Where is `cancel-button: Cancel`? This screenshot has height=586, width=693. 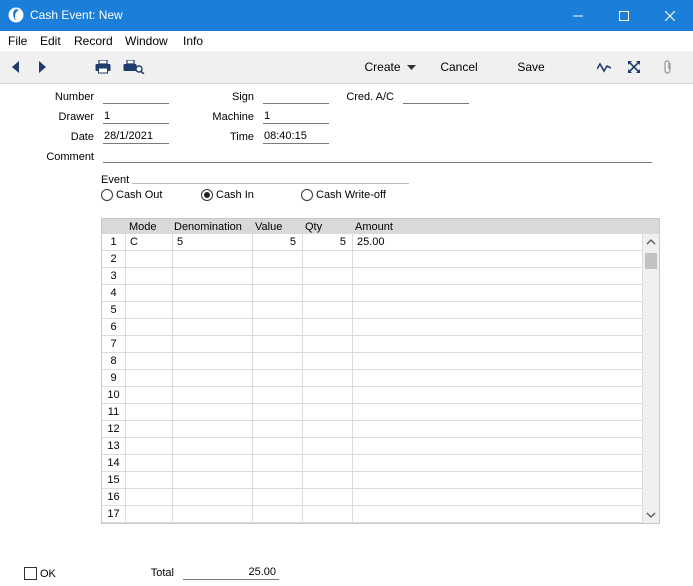 cancel-button: Cancel is located at coordinates (459, 67).